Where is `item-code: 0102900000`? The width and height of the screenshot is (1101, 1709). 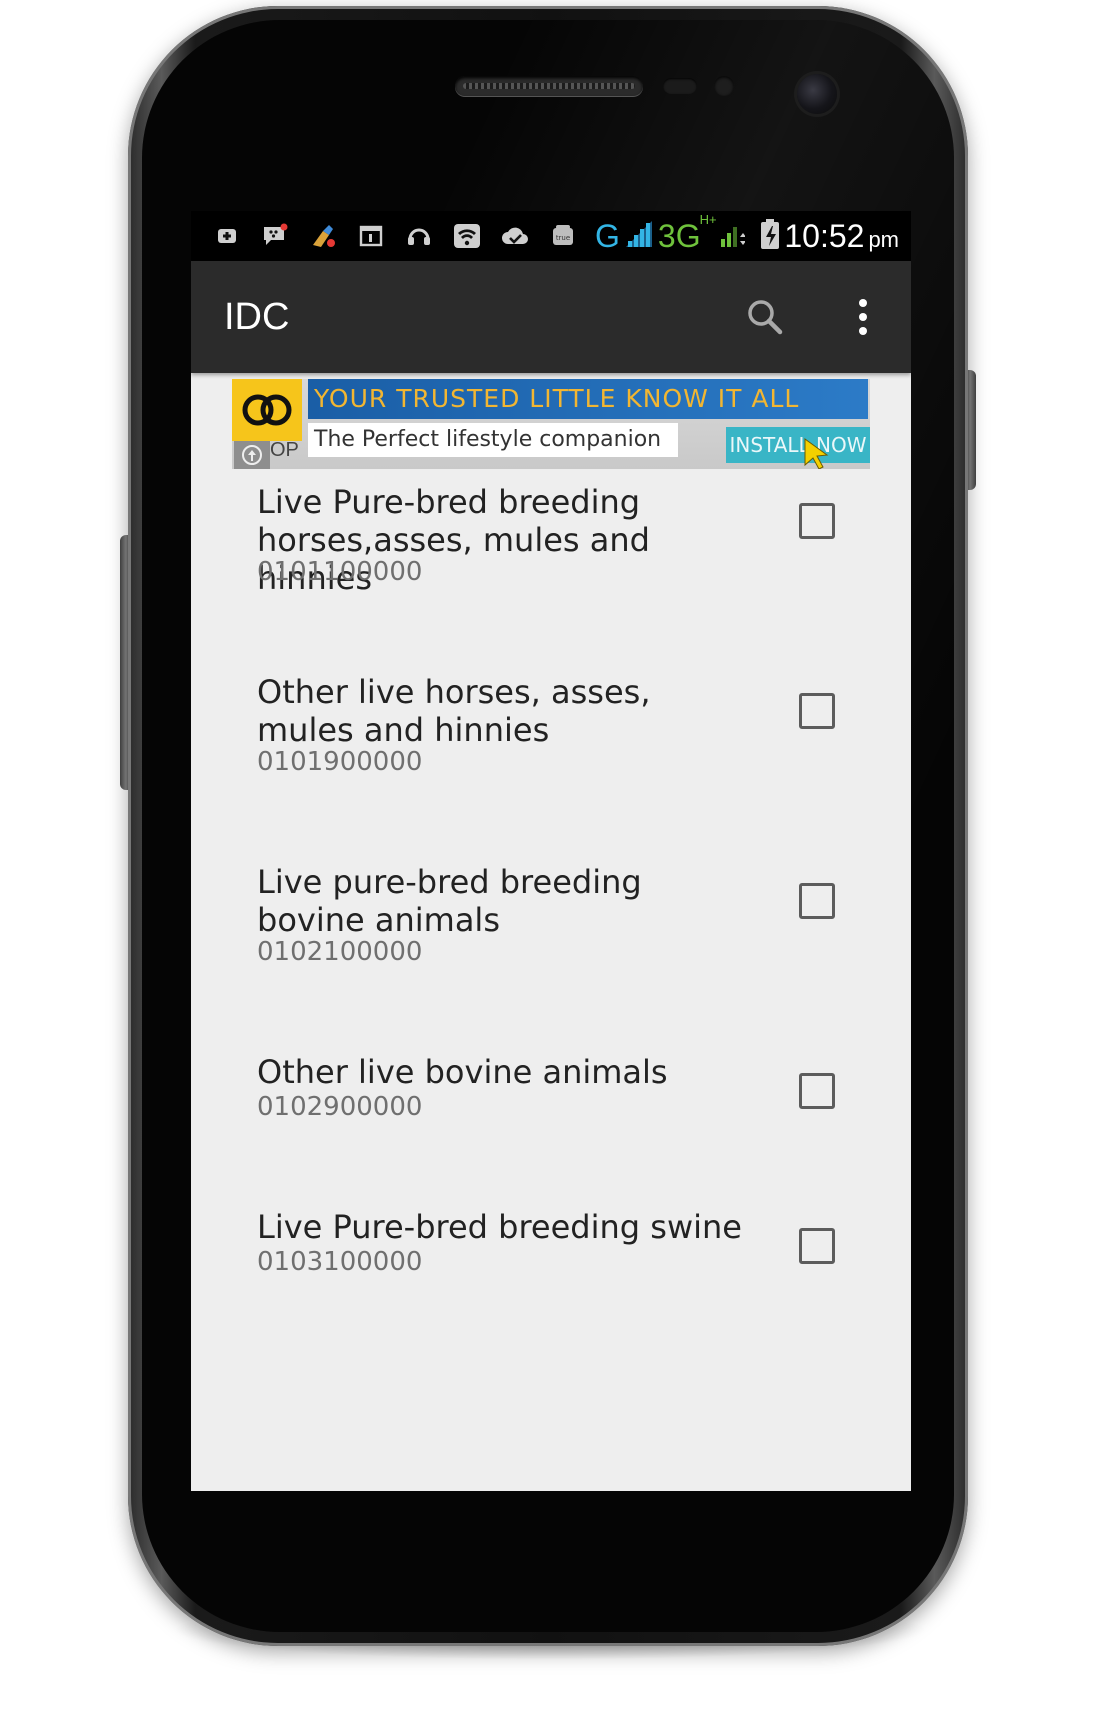 item-code: 0102900000 is located at coordinates (340, 1107).